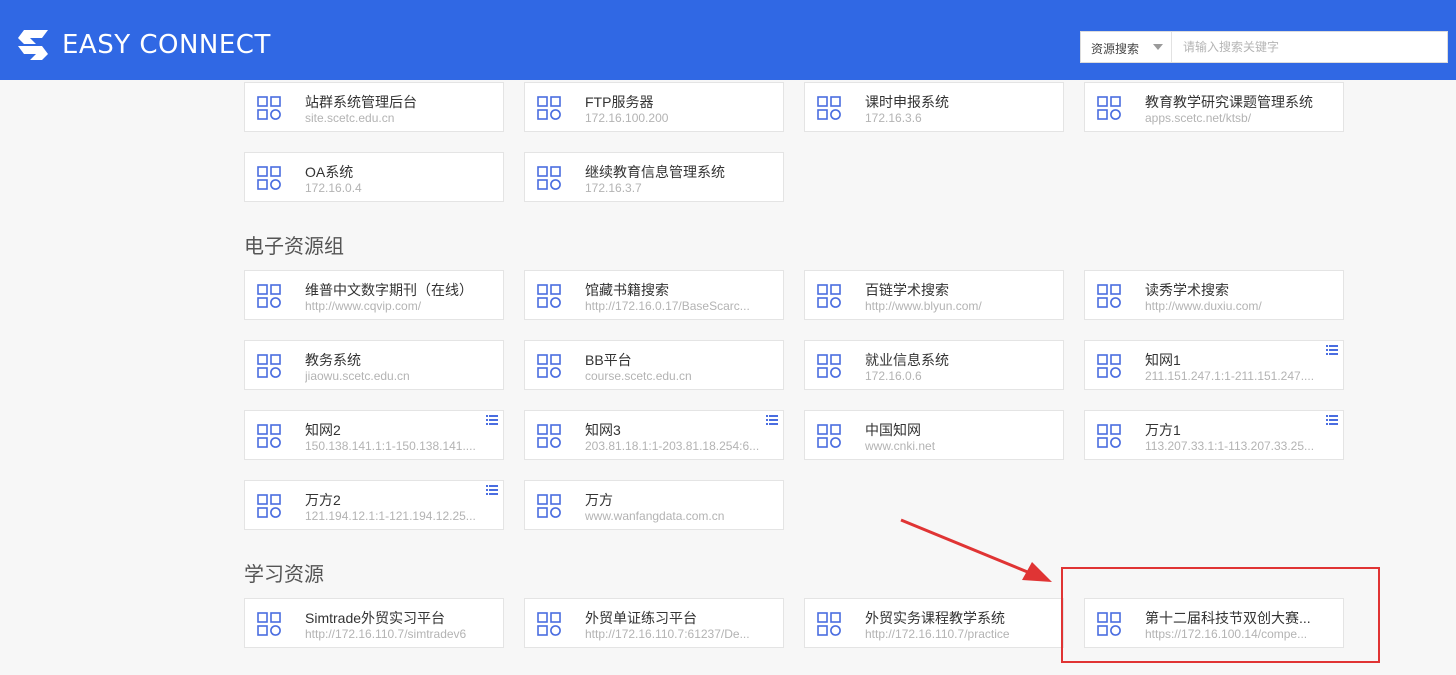  I want to click on resource-name: 万方2, so click(323, 500).